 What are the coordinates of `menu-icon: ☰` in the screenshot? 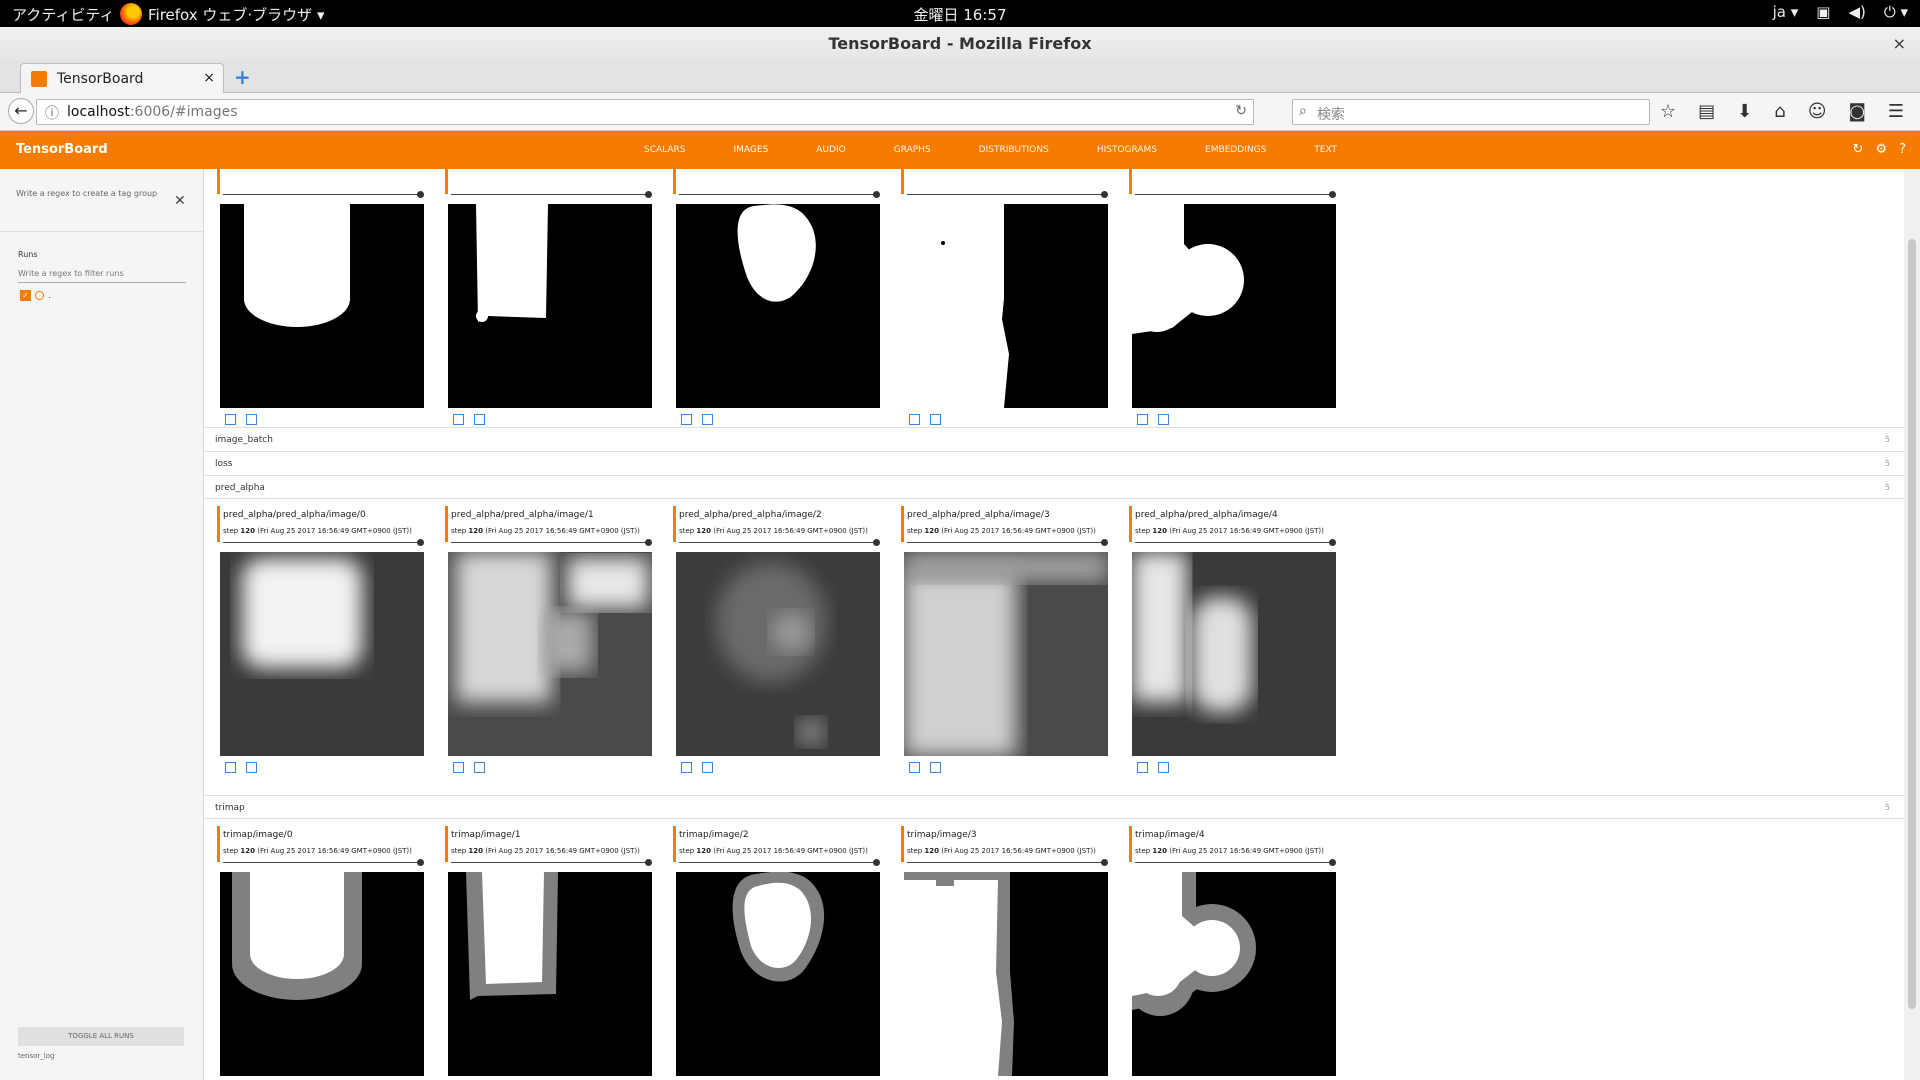 It's located at (1896, 111).